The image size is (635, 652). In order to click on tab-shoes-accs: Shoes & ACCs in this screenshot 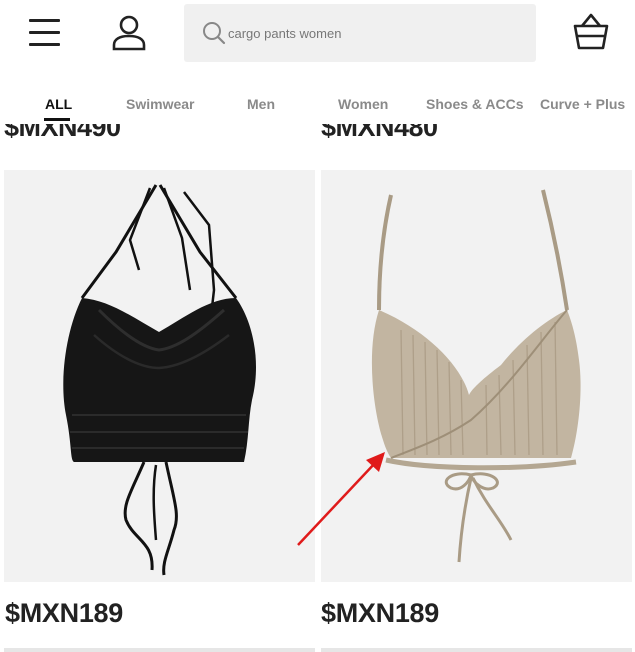, I will do `click(475, 104)`.